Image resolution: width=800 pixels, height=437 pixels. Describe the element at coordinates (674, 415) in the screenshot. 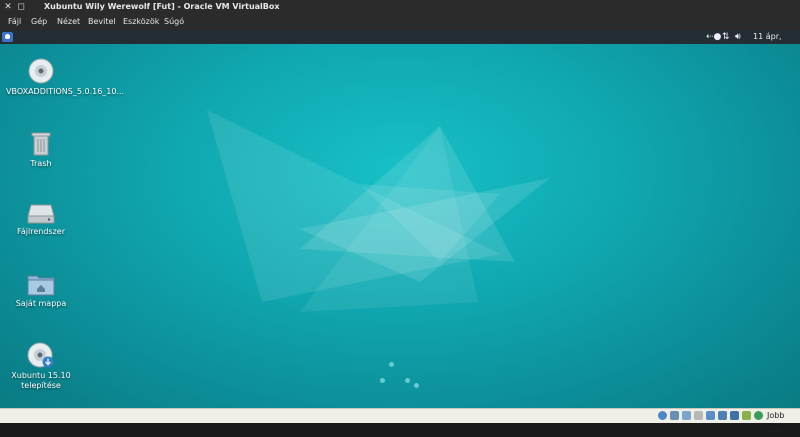

I see `optical-icon` at that location.